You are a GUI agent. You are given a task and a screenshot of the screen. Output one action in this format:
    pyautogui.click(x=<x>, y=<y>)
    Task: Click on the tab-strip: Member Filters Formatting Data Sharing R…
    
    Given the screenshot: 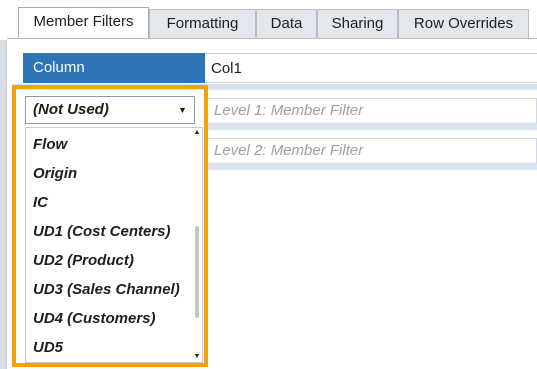 What is the action you would take?
    pyautogui.click(x=268, y=20)
    